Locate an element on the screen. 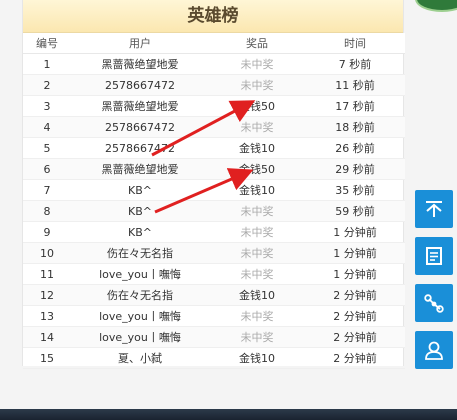  cell-no: 1 is located at coordinates (47, 64).